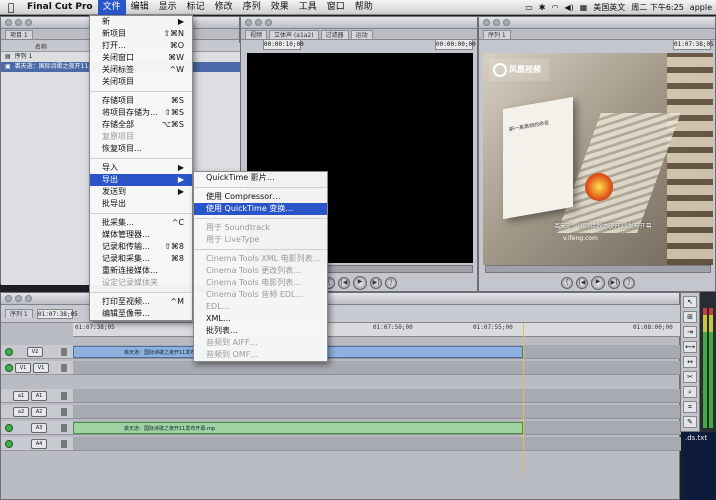  I want to click on menu-tools: 工具, so click(308, 7).